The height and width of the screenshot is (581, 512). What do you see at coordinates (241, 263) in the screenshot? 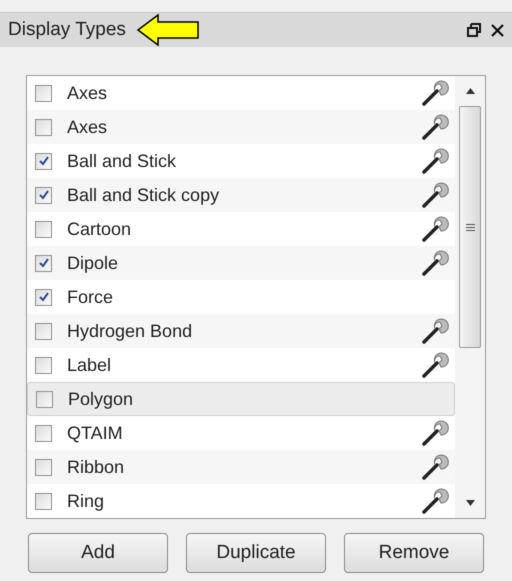
I see `list-item: Dipole` at bounding box center [241, 263].